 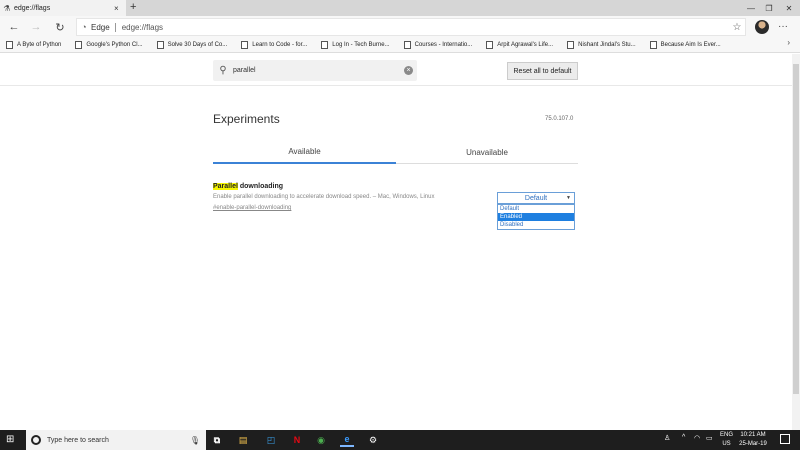 I want to click on flag-anchor-link: #enable-parallel-downloading, so click(x=252, y=208).